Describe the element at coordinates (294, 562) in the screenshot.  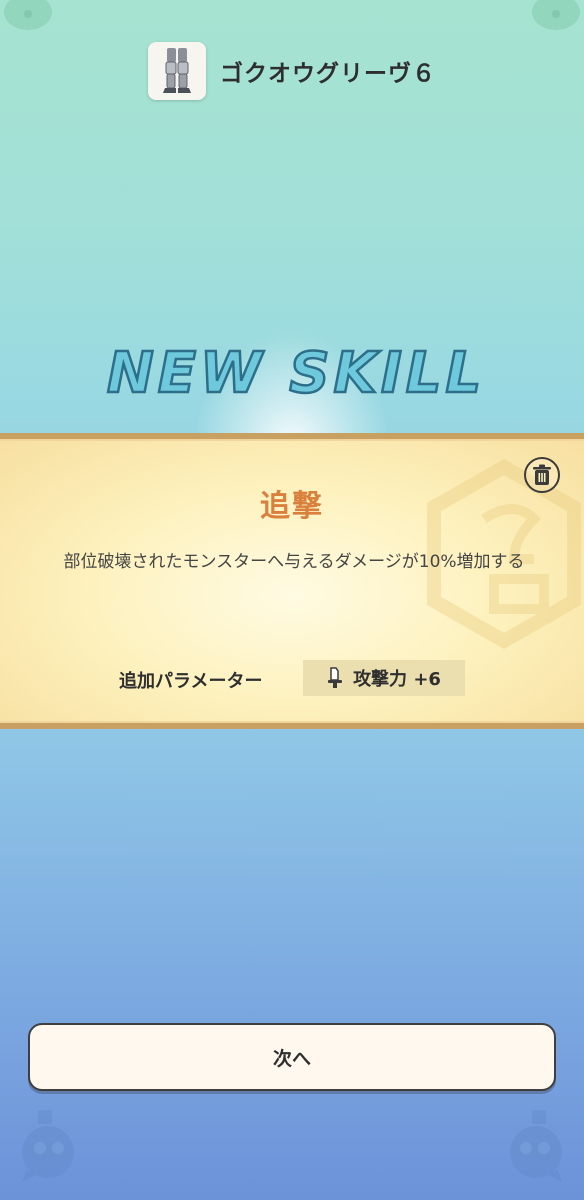
I see `skill-description: 部位破壊されたモンスターへ与えるダメージが10%増加する` at that location.